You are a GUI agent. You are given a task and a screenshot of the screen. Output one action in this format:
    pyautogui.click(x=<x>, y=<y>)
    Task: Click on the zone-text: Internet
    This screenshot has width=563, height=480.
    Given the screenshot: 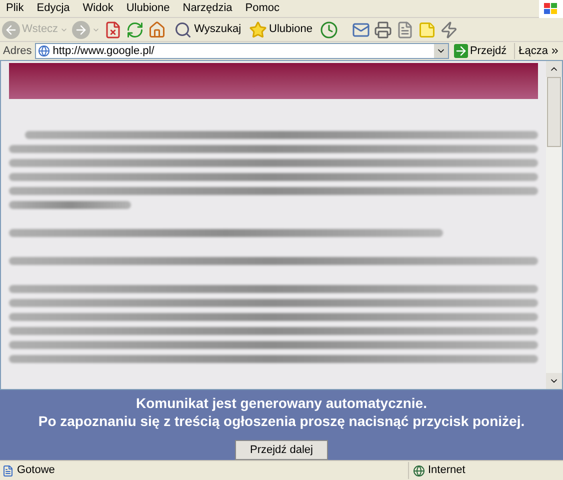 What is the action you would take?
    pyautogui.click(x=447, y=470)
    